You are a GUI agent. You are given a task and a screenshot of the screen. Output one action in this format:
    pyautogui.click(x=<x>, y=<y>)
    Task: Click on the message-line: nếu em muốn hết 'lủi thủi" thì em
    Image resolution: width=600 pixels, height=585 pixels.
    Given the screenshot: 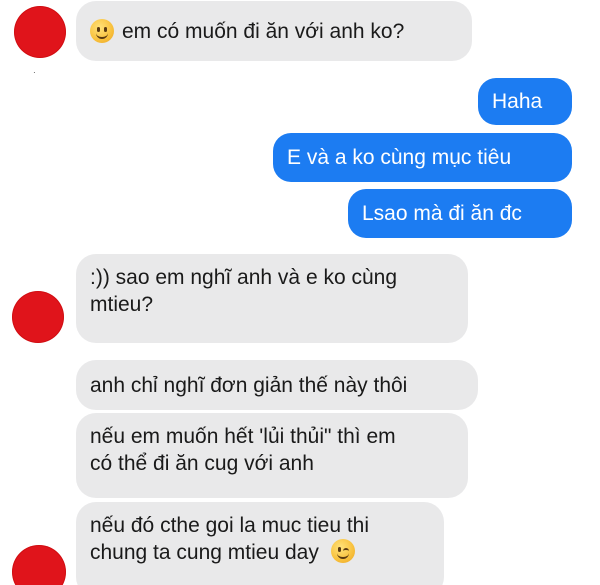 What is the action you would take?
    pyautogui.click(x=243, y=436)
    